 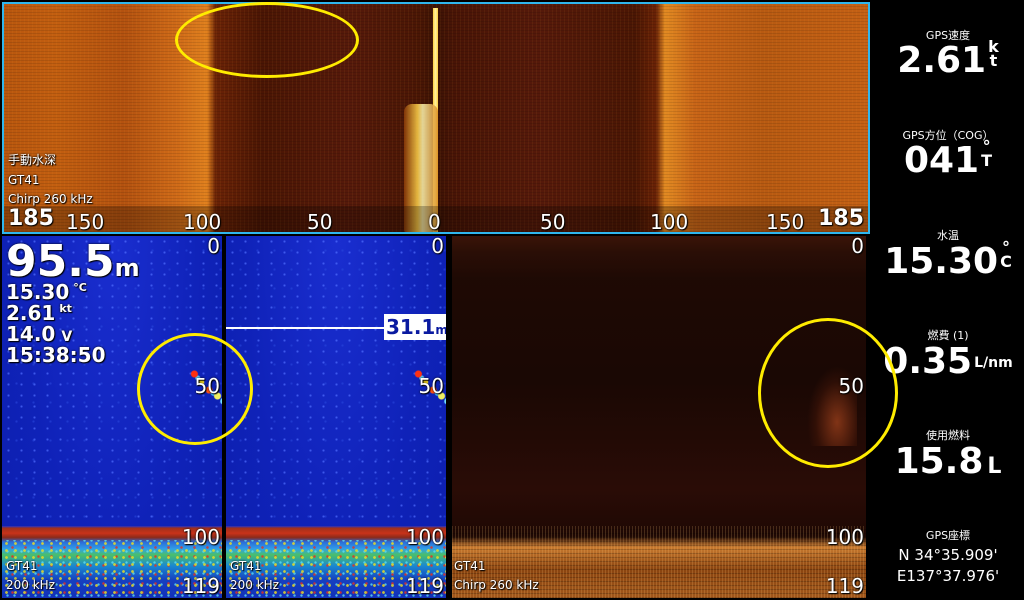 What do you see at coordinates (31, 218) in the screenshot?
I see `sidescan-range-left: 185` at bounding box center [31, 218].